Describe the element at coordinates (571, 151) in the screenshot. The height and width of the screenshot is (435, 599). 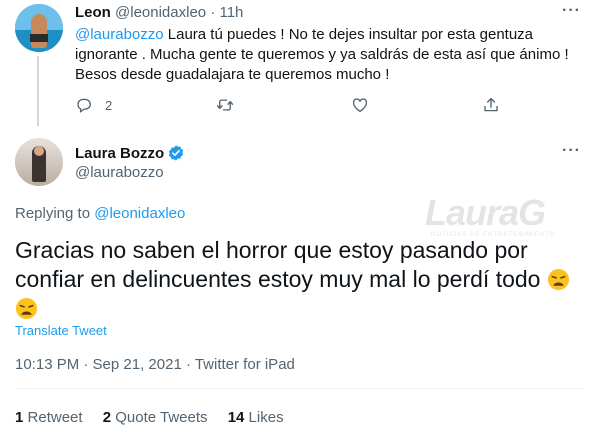
I see `main-more-options-button: ···` at that location.